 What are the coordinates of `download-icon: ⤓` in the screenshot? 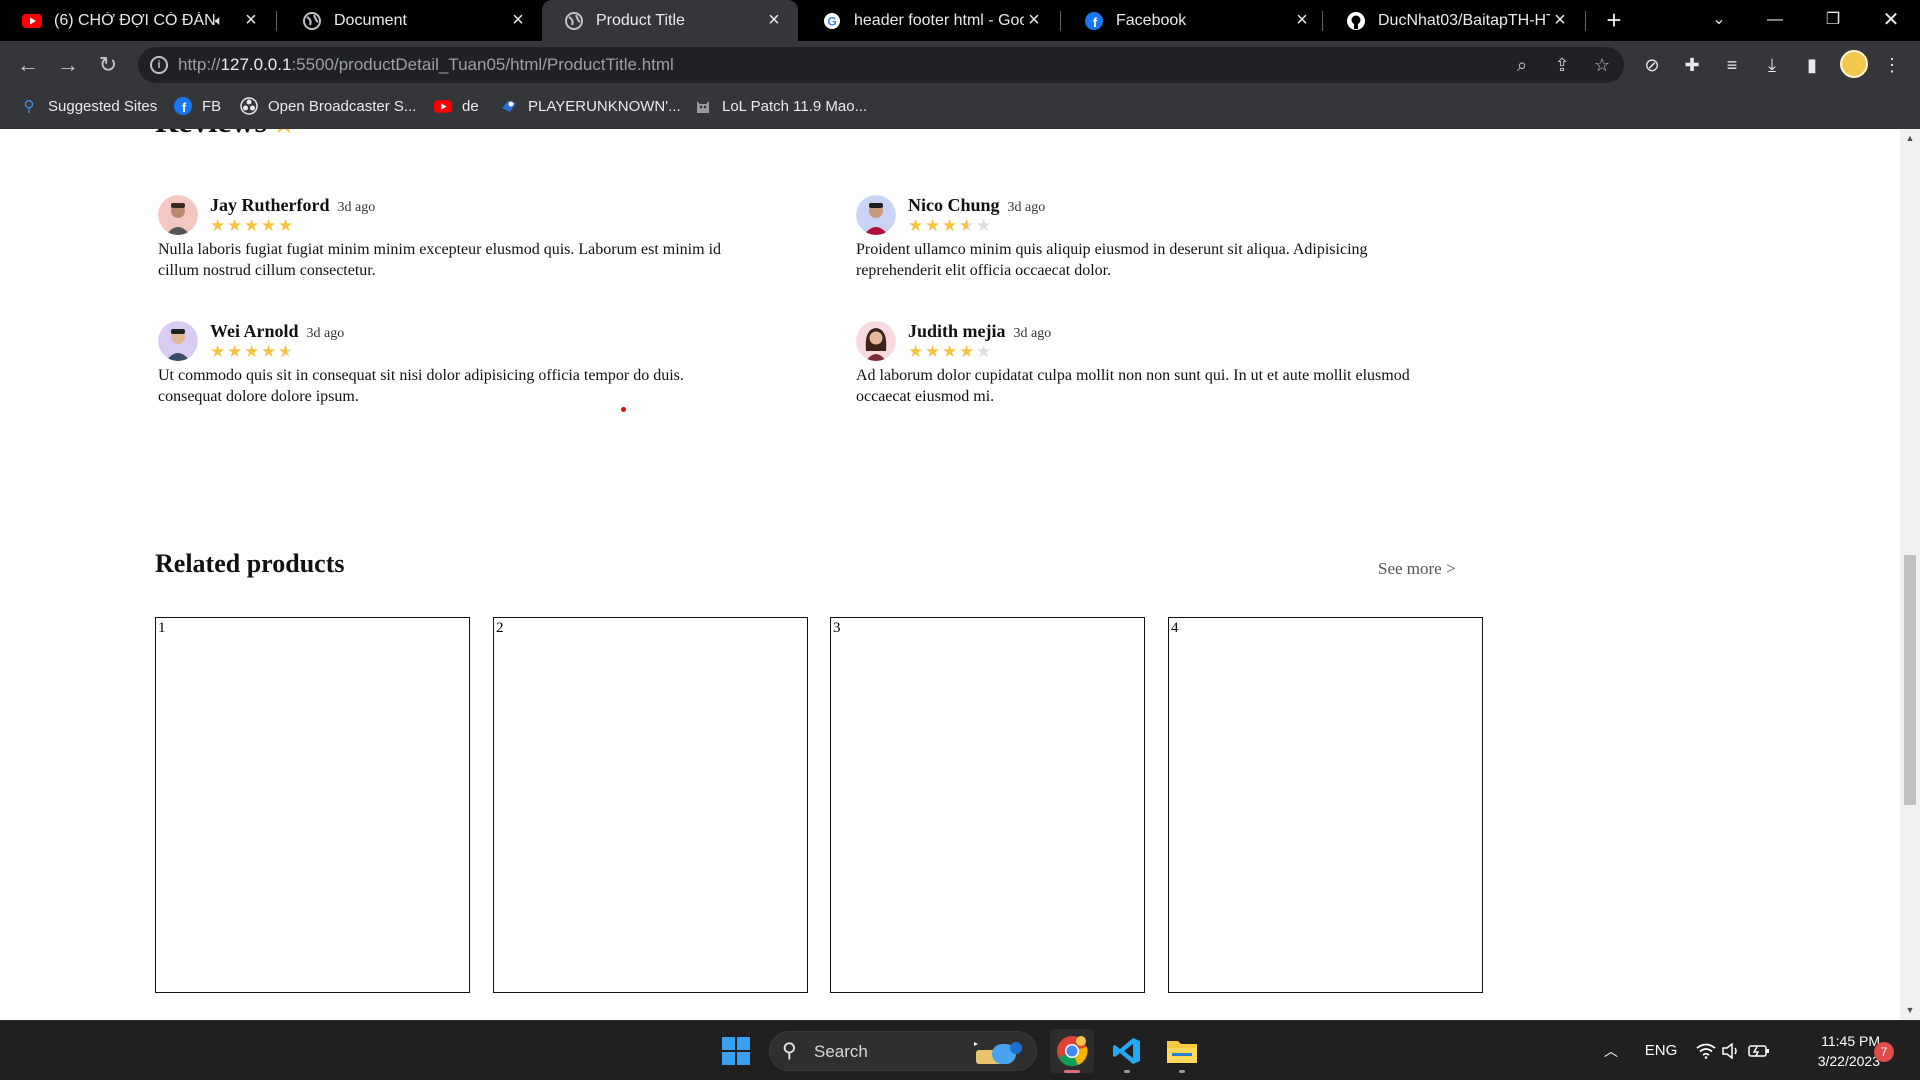 It's located at (1772, 65).